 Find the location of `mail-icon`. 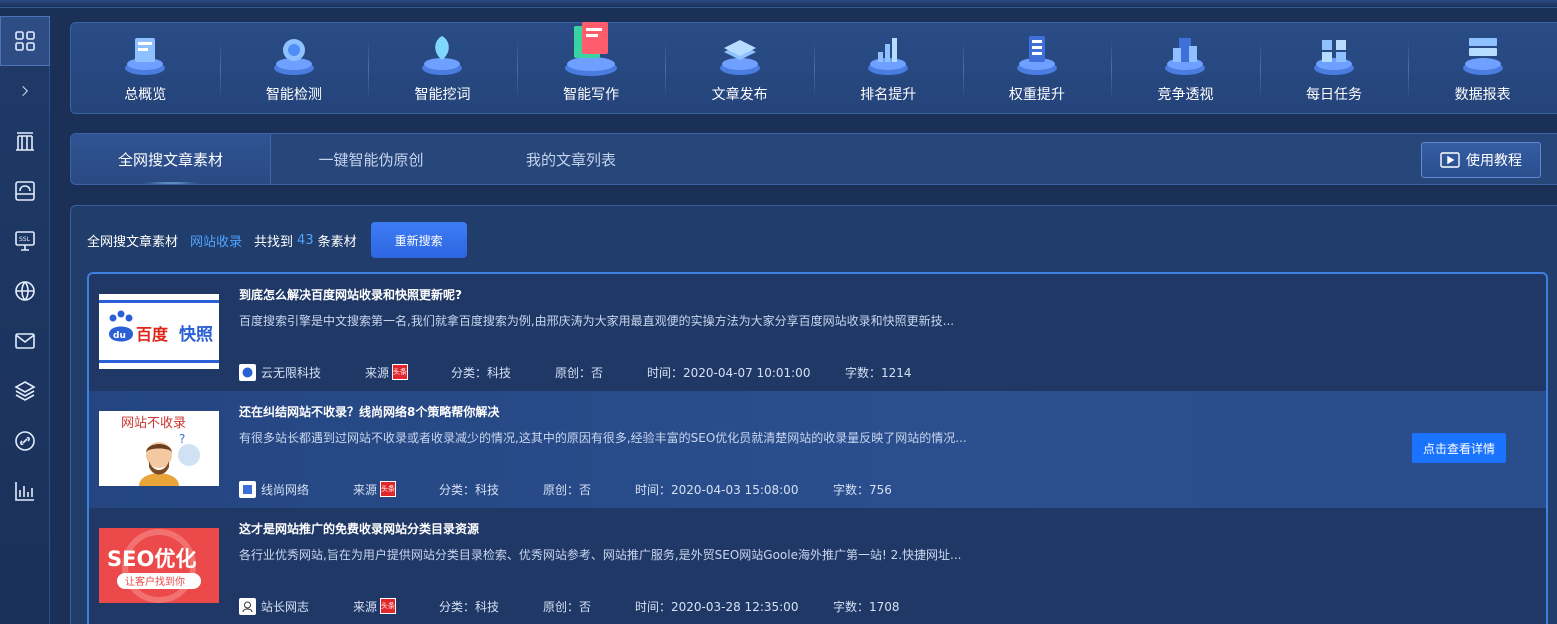

mail-icon is located at coordinates (25, 341).